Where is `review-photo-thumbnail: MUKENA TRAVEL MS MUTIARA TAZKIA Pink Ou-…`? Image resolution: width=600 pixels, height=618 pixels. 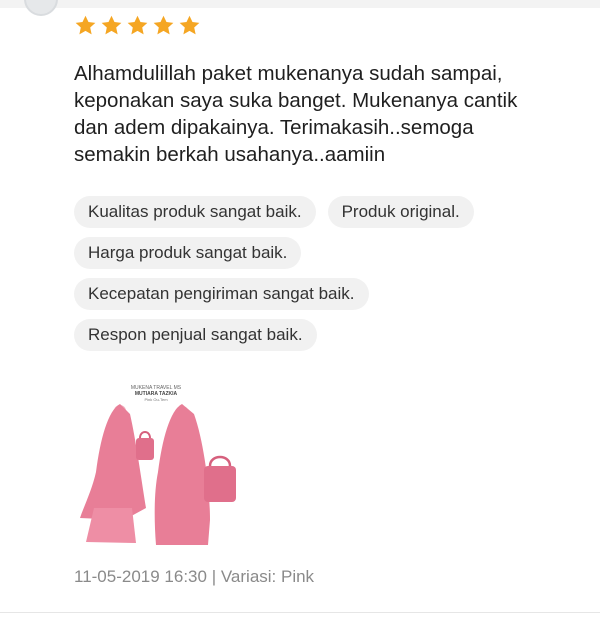
review-photo-thumbnail: MUKENA TRAVEL MS MUTIARA TAZKIA Pink Ou-… is located at coordinates (156, 462).